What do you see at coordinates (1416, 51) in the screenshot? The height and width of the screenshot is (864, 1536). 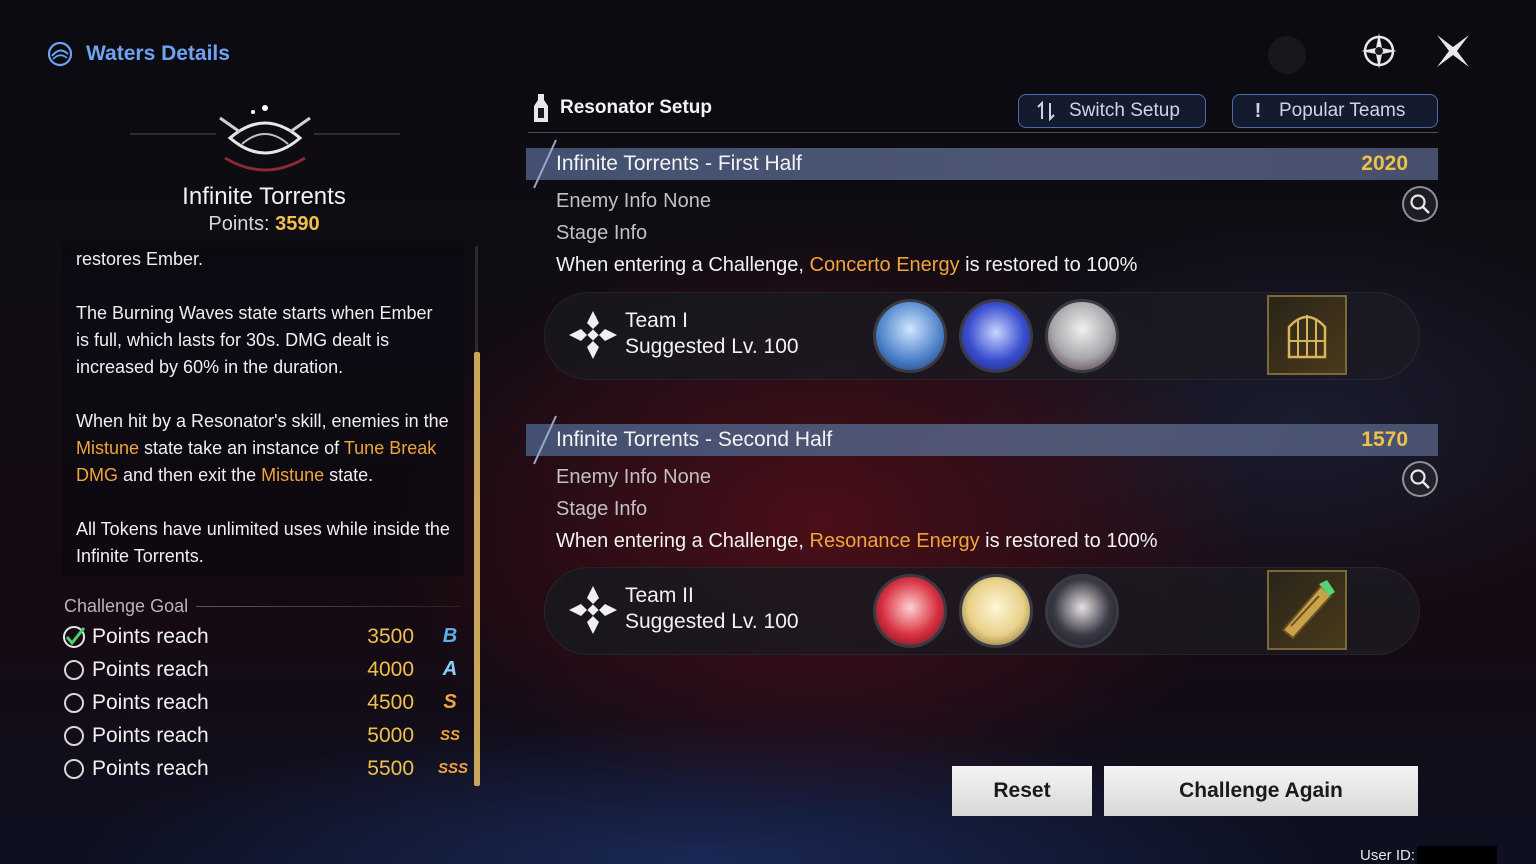 I see `top-actions` at bounding box center [1416, 51].